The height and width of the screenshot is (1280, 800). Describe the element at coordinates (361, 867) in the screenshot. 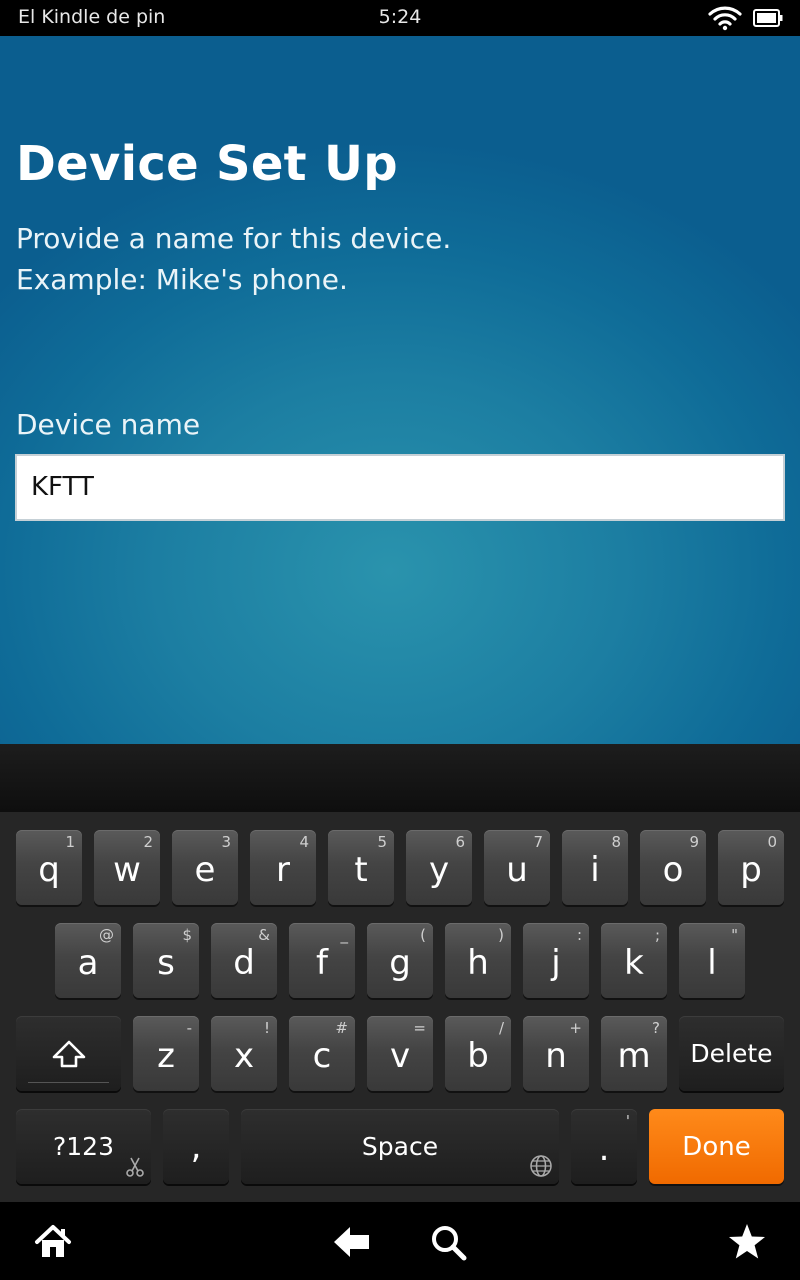

I see `key-t: 5t` at that location.